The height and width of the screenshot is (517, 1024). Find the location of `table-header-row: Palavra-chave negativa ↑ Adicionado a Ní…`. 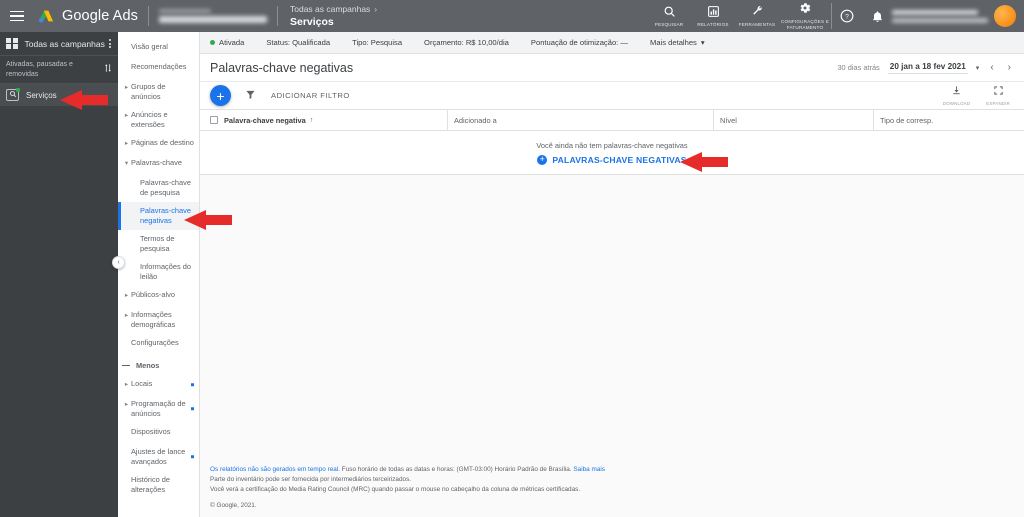

table-header-row: Palavra-chave negativa ↑ Adicionado a Ní… is located at coordinates (612, 120).